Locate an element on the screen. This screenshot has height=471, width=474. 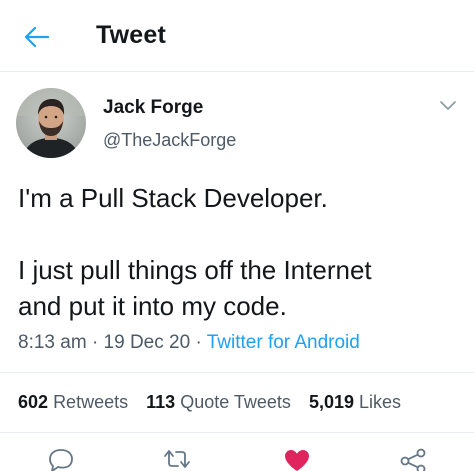
quotes-label: Quote Tweets is located at coordinates (235, 402).